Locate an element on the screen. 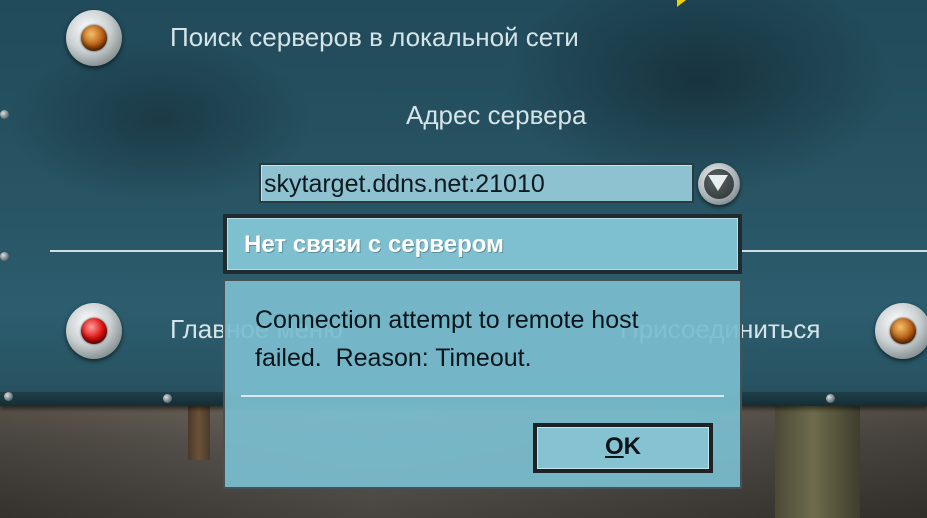 The image size is (927, 518). lan-search-label: Поиск серверов в локальной сети is located at coordinates (374, 37).